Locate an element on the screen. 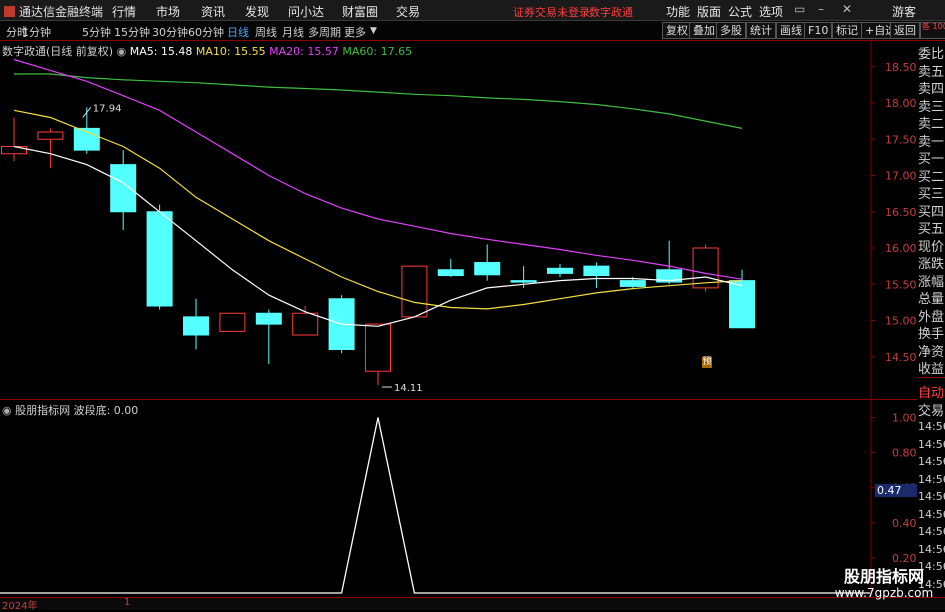 This screenshot has height=612, width=945. auto-trade-label: 交易 is located at coordinates (931, 409).